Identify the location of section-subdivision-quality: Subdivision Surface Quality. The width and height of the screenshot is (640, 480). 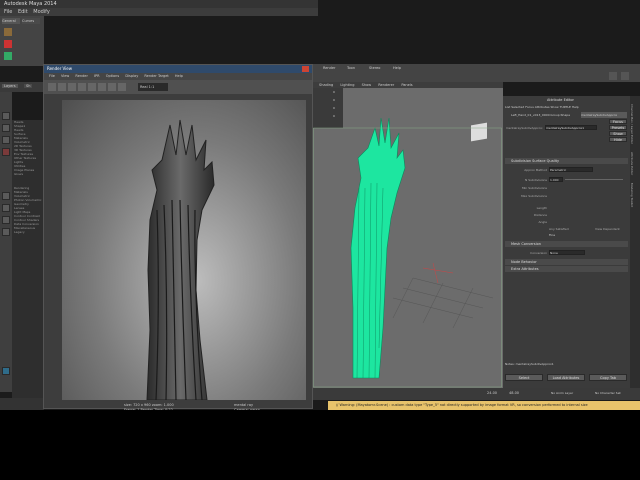
(566, 161).